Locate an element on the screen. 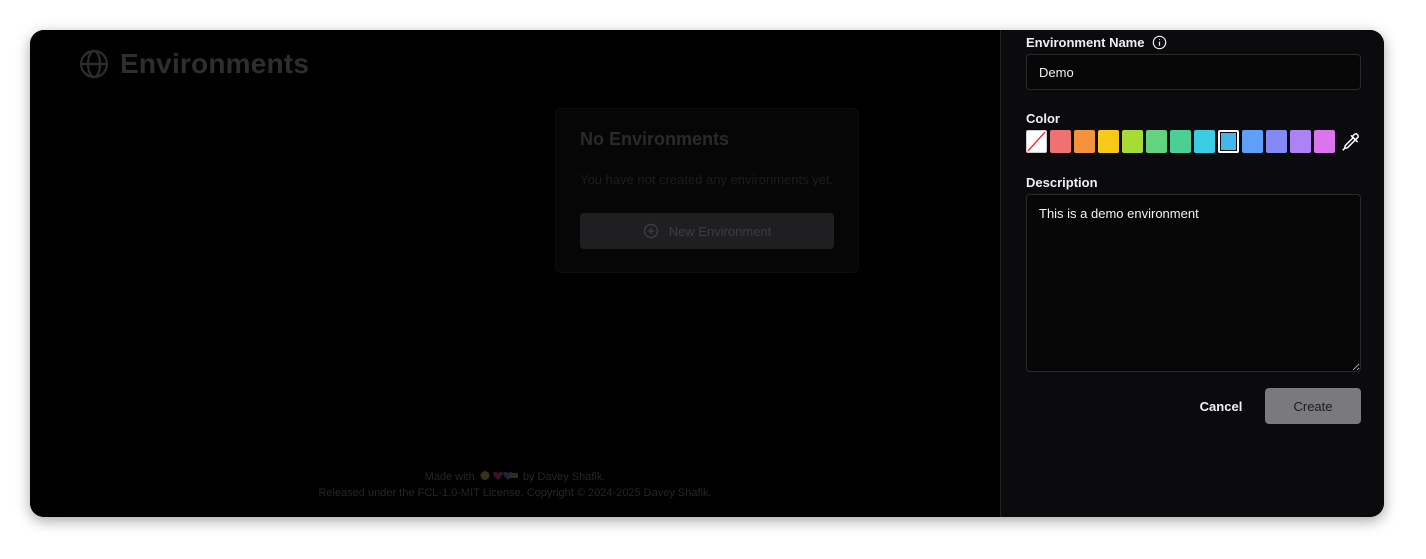 The image size is (1426, 559). globe-icon is located at coordinates (94, 64).